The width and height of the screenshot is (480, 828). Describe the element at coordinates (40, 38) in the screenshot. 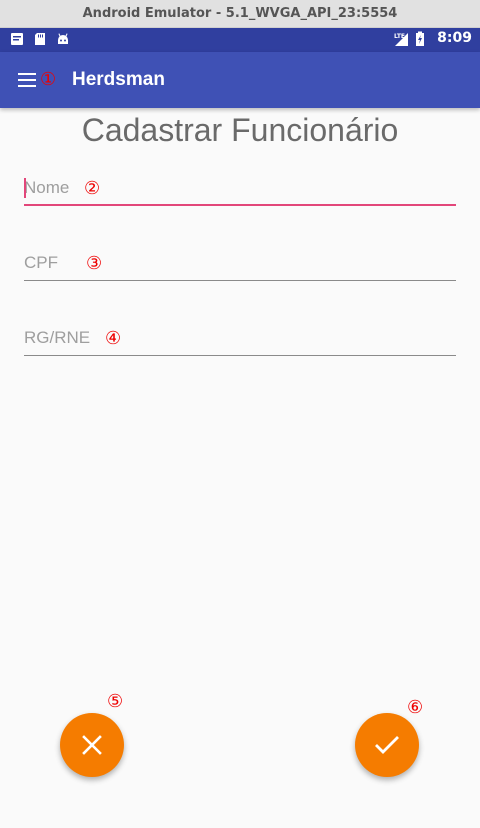

I see `sd-card-icon` at that location.